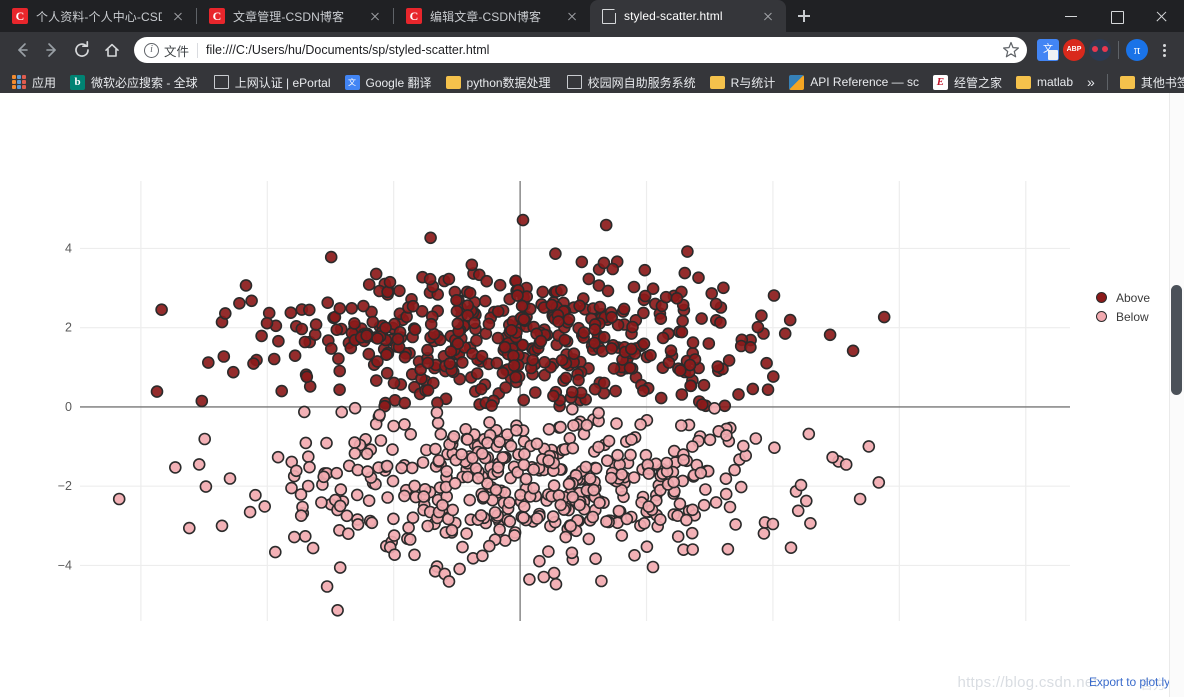 Image resolution: width=1184 pixels, height=697 pixels. I want to click on close-window-button, so click(1161, 16).